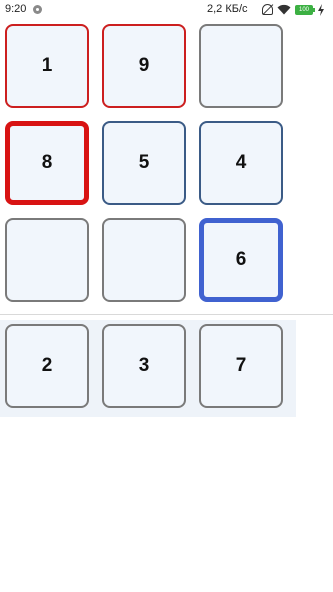 This screenshot has width=333, height=592. I want to click on selected-board-cell: 8, so click(47, 163).